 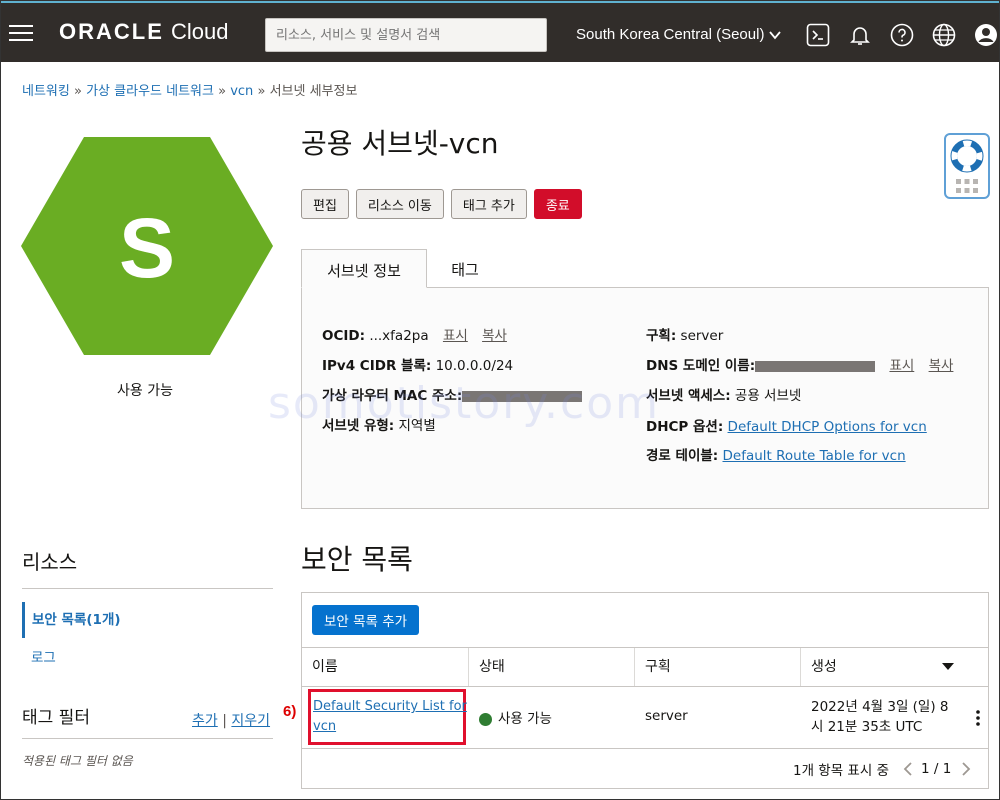 I want to click on chevron-right-icon, so click(x=966, y=769).